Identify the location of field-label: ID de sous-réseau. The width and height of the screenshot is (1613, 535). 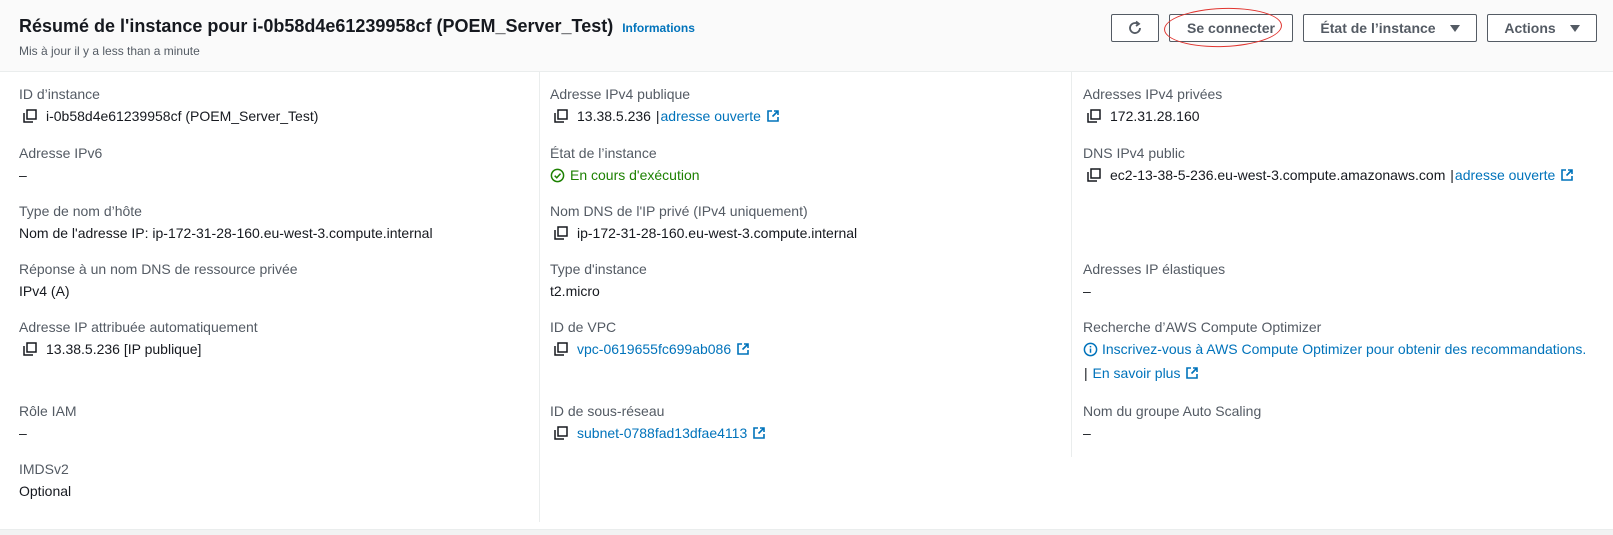
(607, 411).